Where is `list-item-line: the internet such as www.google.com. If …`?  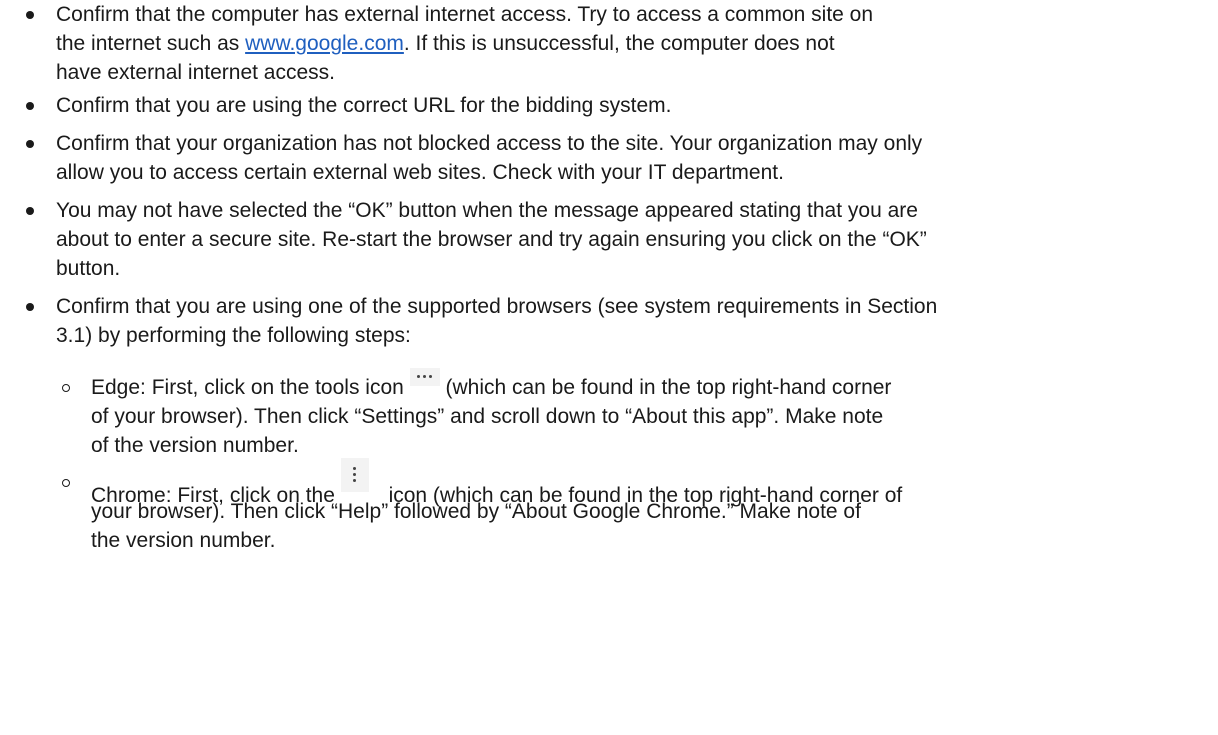
list-item-line: the internet such as www.google.com. If … is located at coordinates (445, 44).